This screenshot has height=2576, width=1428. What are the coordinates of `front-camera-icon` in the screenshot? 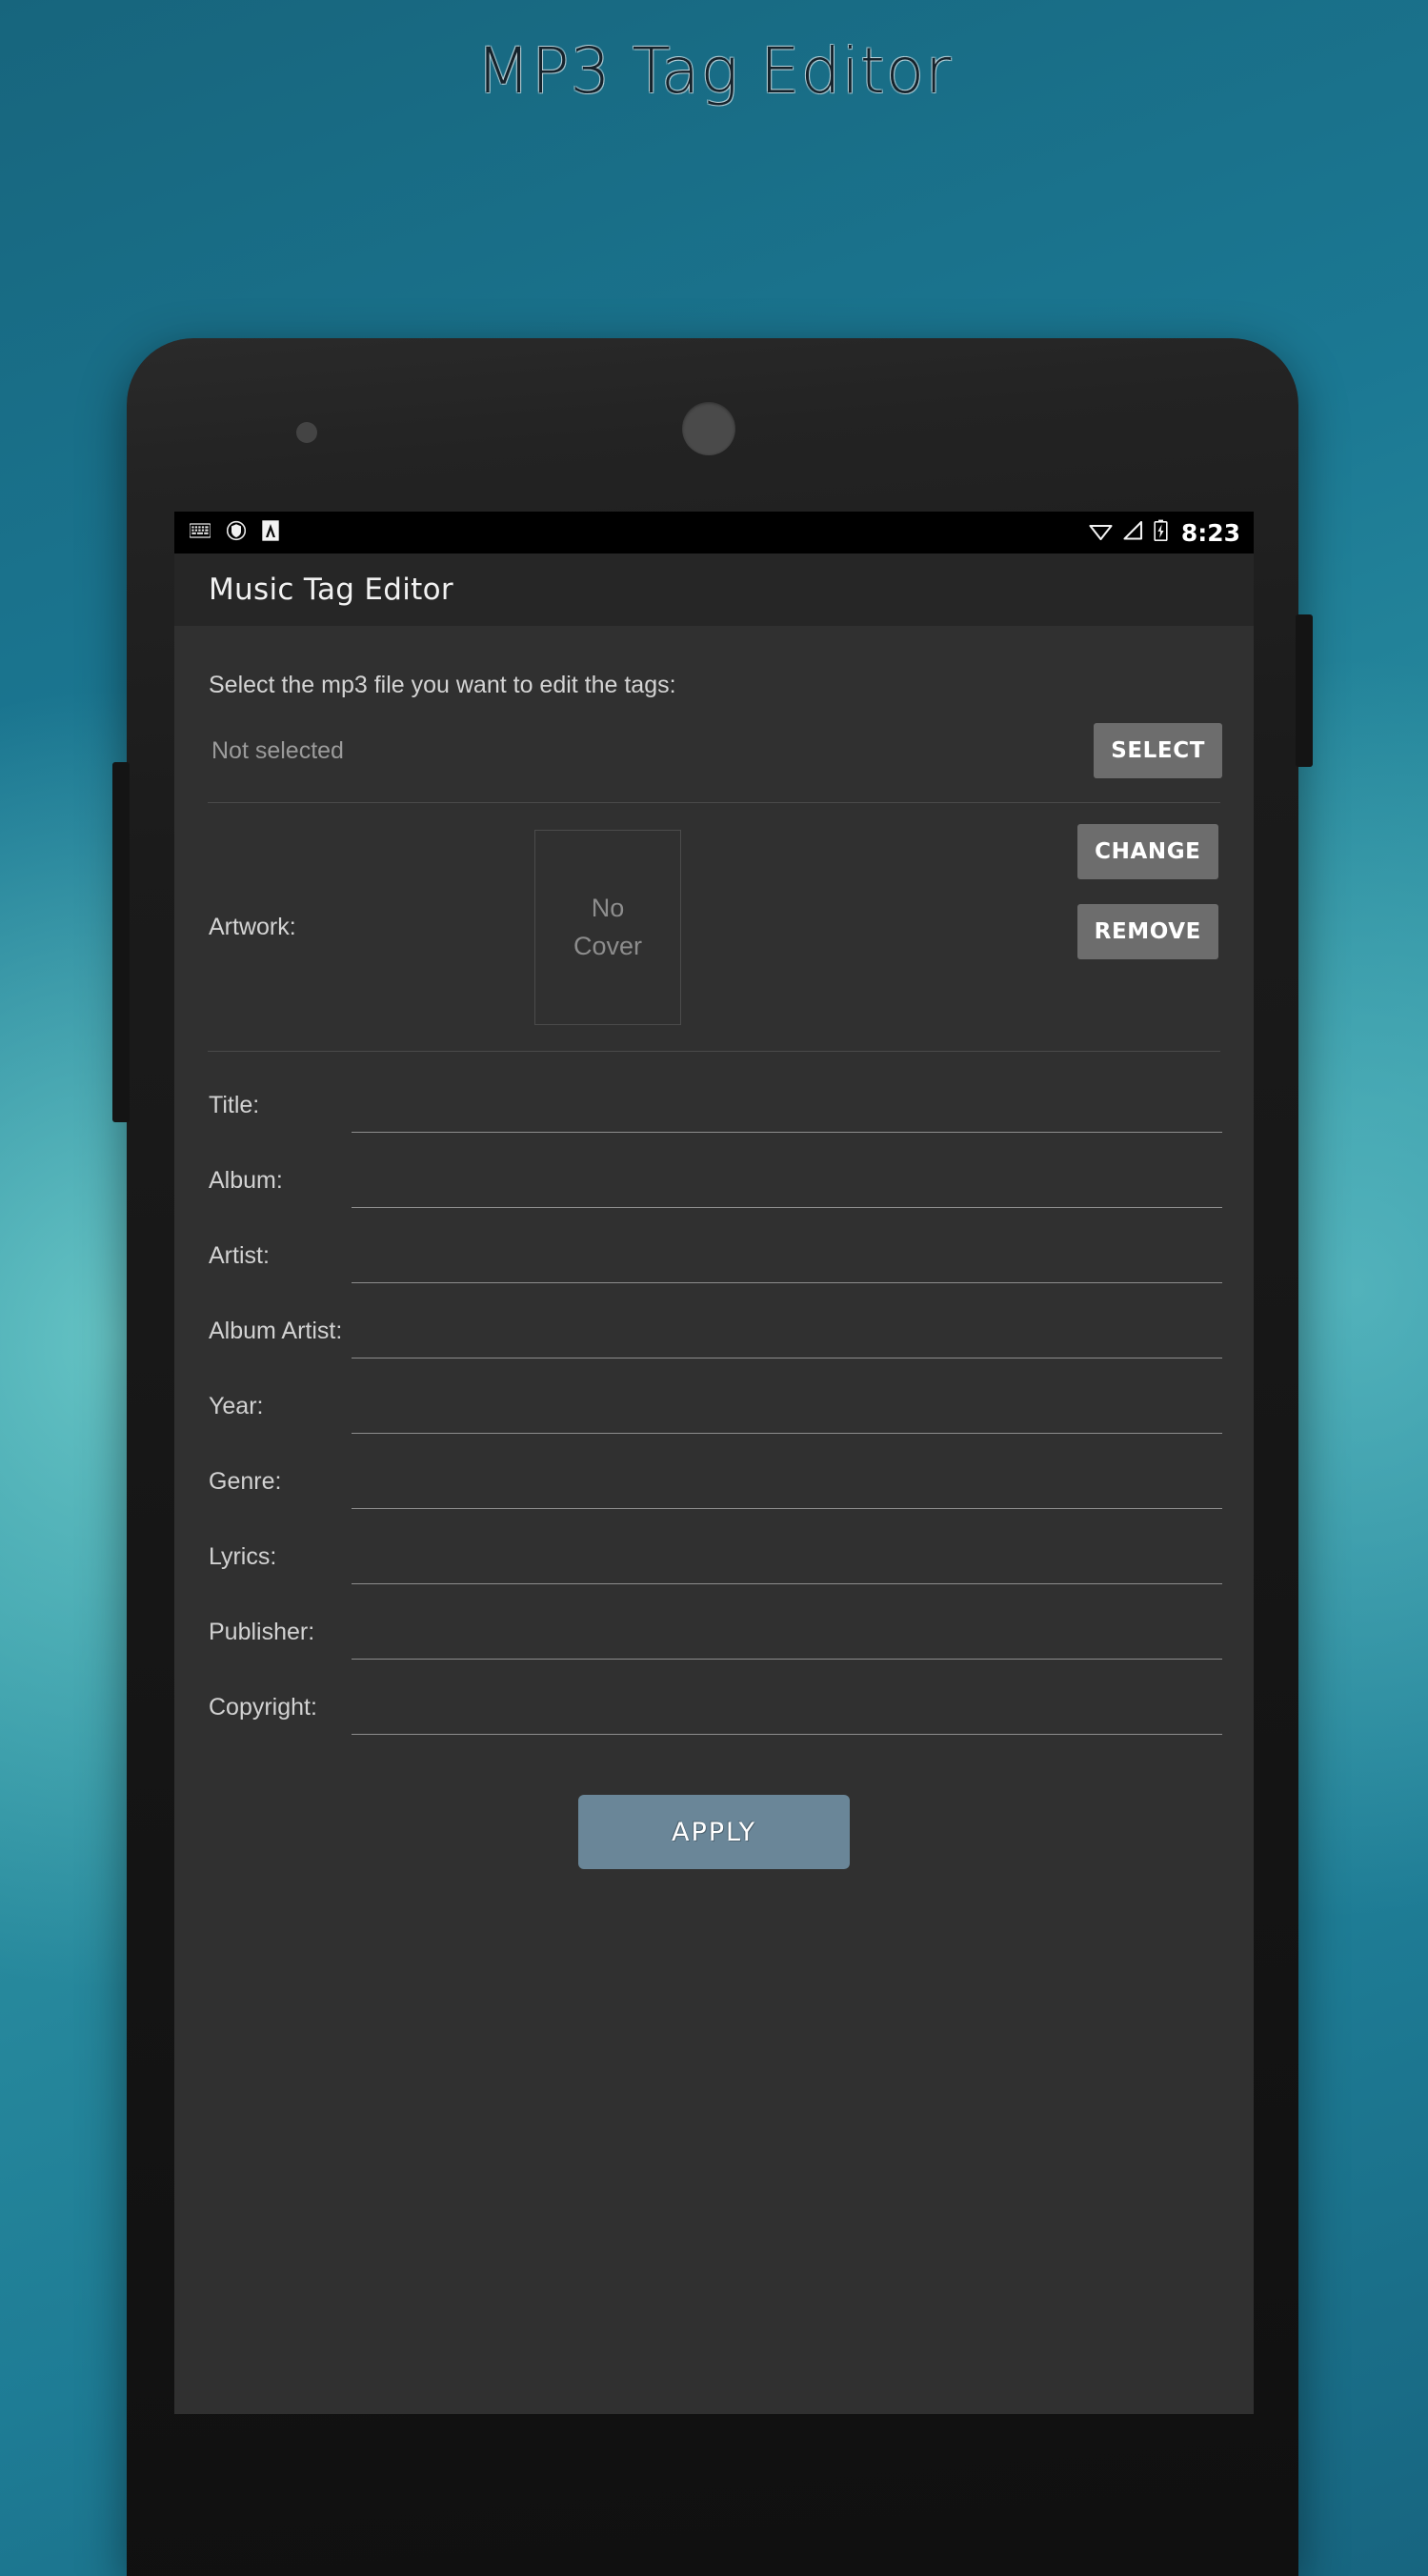 It's located at (708, 429).